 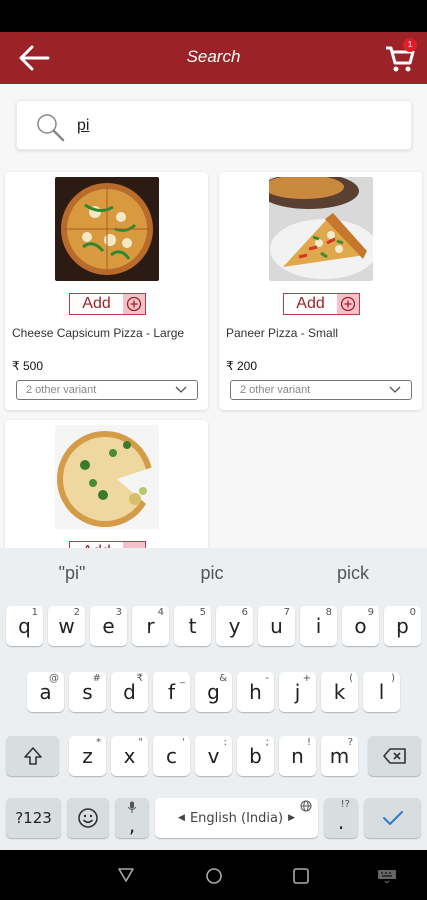 What do you see at coordinates (213, 56) in the screenshot?
I see `page-title: Search` at bounding box center [213, 56].